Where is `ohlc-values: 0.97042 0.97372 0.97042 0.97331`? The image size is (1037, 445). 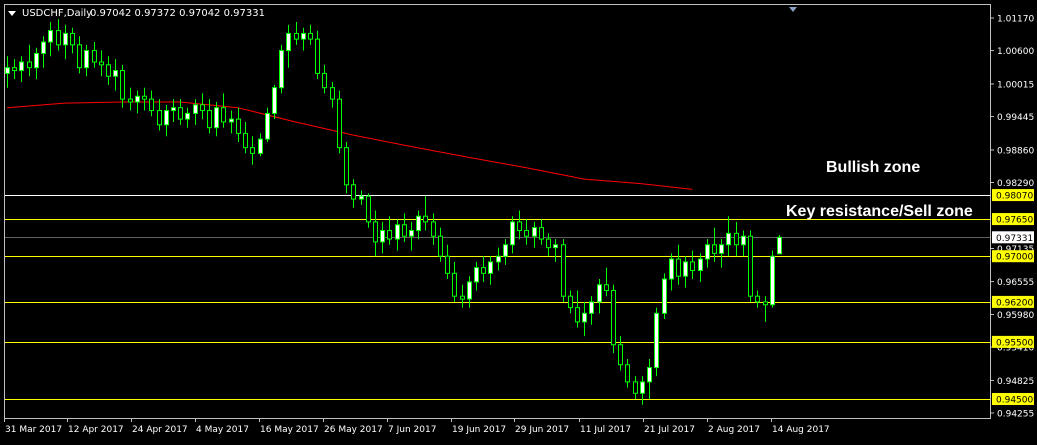 ohlc-values: 0.97042 0.97372 0.97042 0.97331 is located at coordinates (177, 13).